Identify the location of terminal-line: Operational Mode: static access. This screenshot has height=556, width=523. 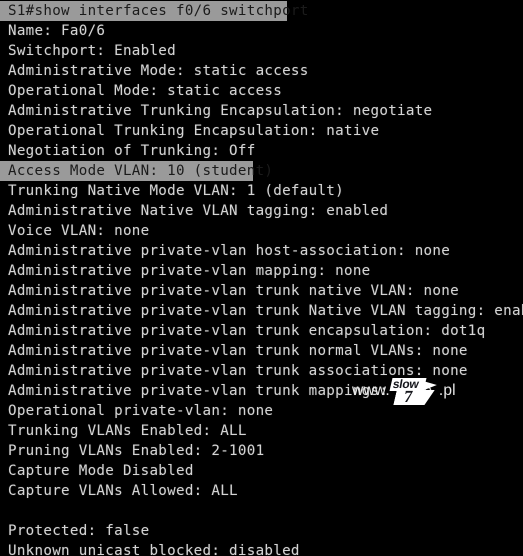
(145, 91).